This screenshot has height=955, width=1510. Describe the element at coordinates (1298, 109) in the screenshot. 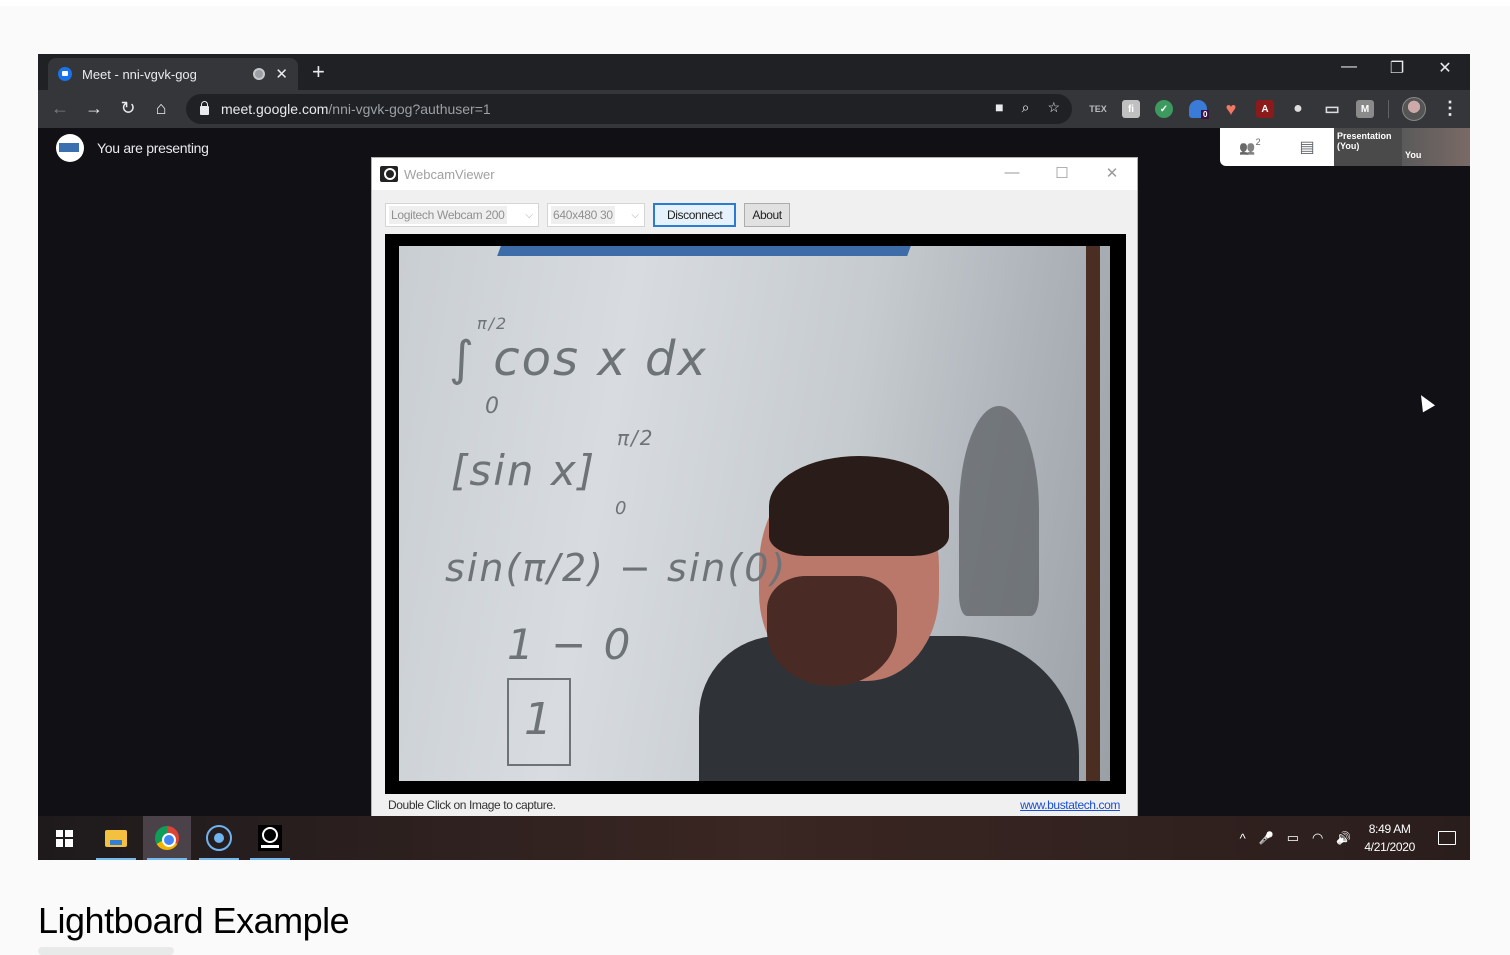

I see `record-extension-icon: ●` at that location.